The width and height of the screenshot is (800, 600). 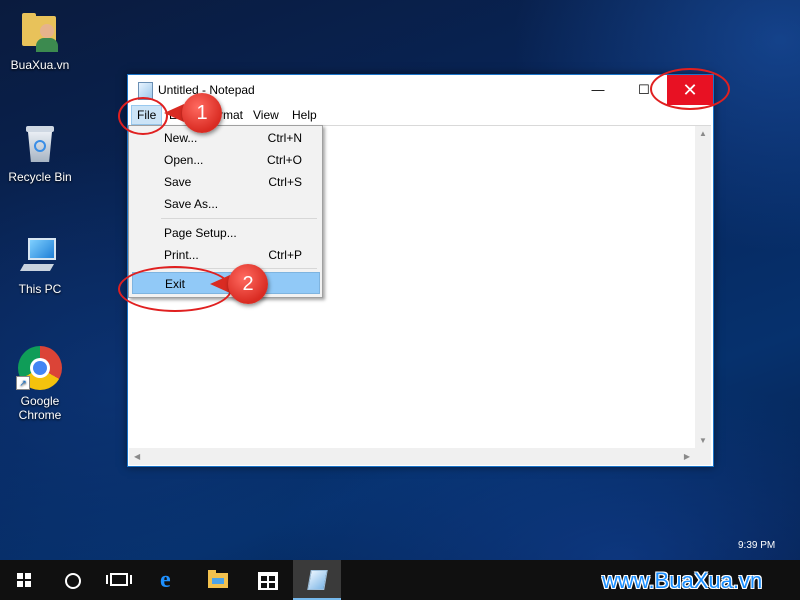 I want to click on watermark: www.BuaXua.vn, so click(x=682, y=580).